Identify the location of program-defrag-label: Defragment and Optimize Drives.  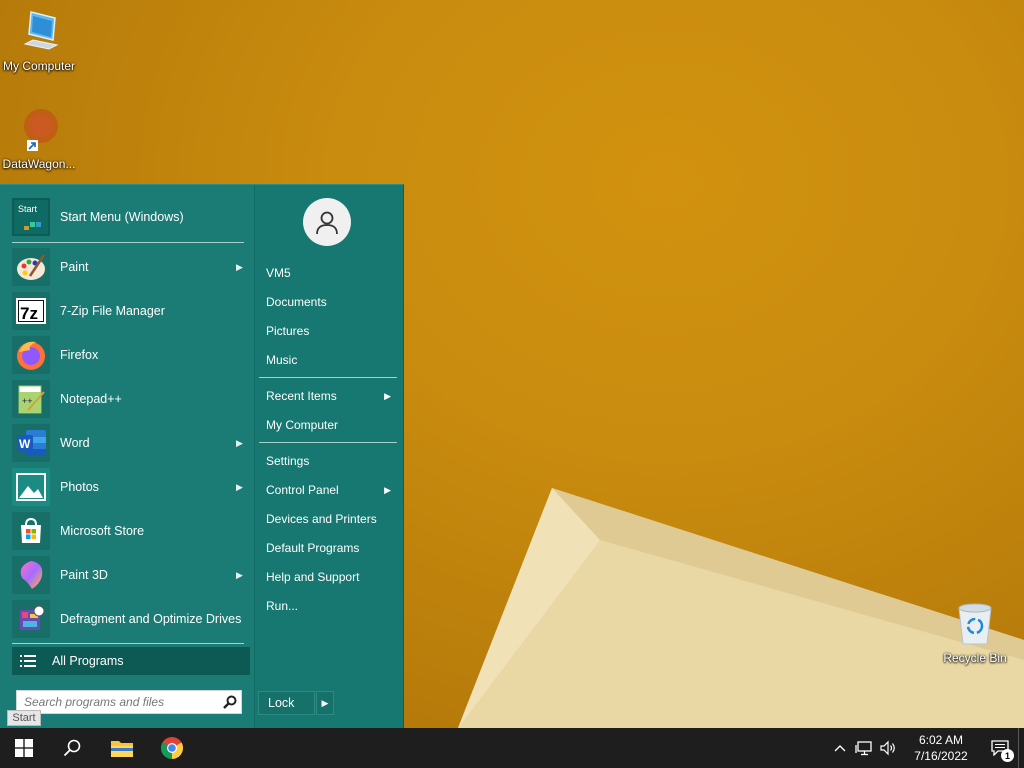
(151, 618).